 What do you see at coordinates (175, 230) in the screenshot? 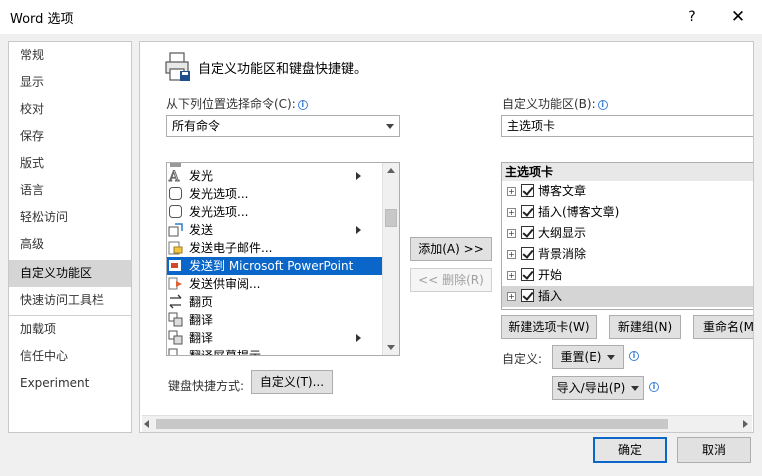
I see `send-icon` at bounding box center [175, 230].